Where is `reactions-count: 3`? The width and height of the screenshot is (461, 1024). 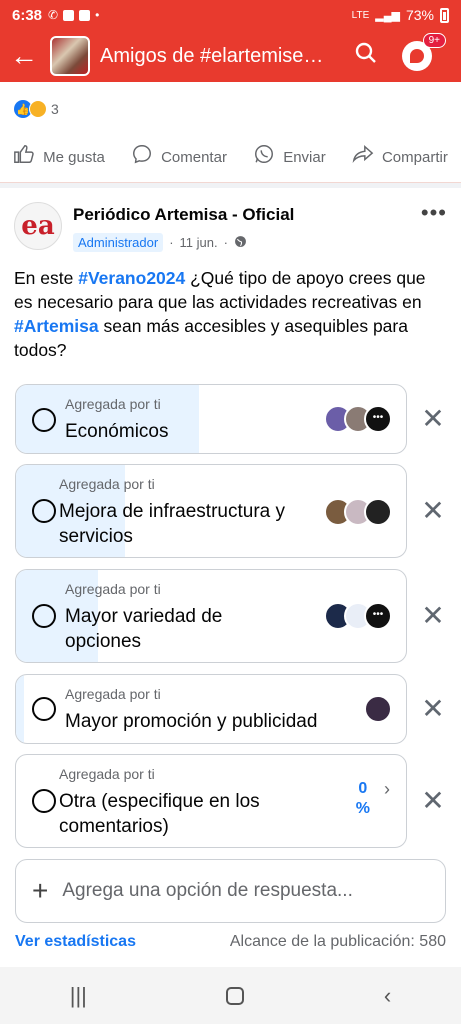
reactions-count: 3 is located at coordinates (55, 109).